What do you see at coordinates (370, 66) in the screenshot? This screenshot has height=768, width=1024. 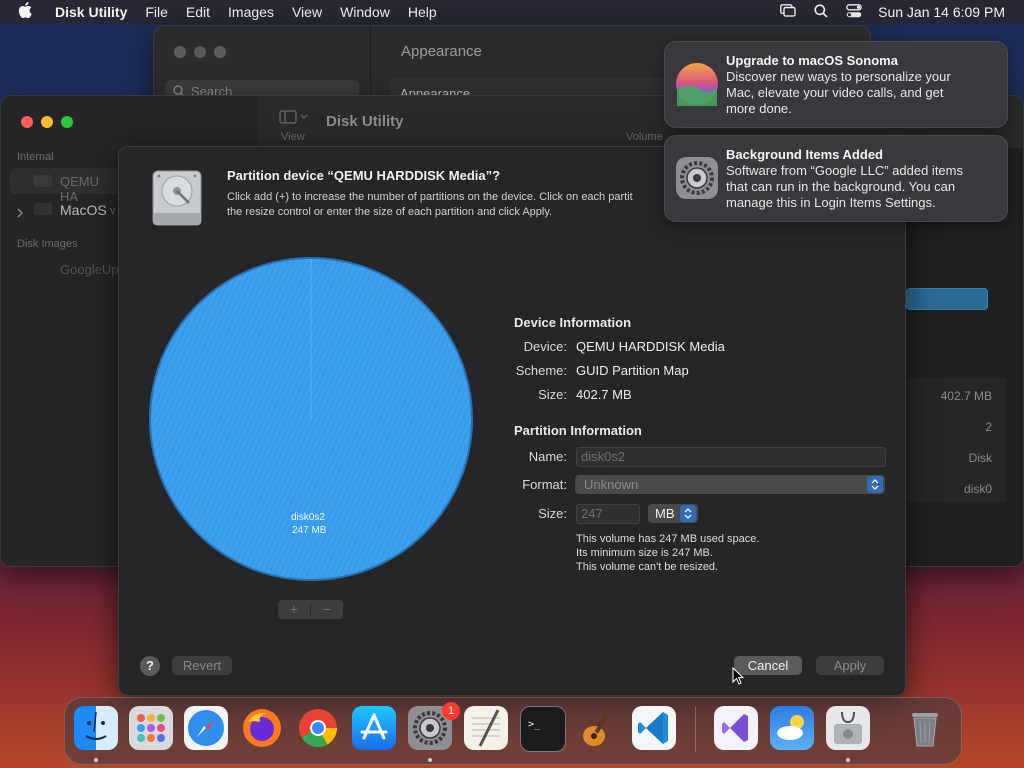 I see `settings-sidebar-divider` at bounding box center [370, 66].